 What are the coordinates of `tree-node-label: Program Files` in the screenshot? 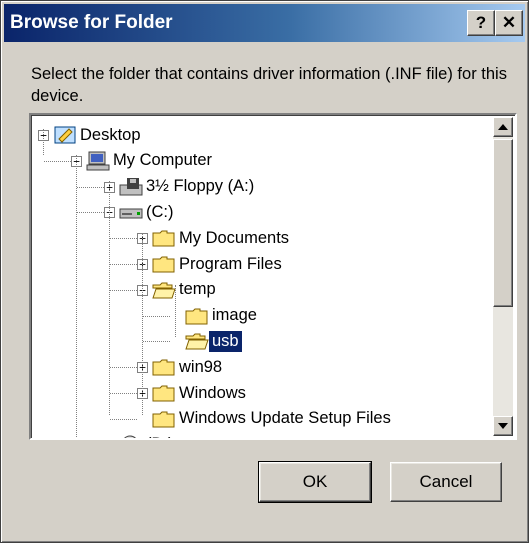 It's located at (230, 263).